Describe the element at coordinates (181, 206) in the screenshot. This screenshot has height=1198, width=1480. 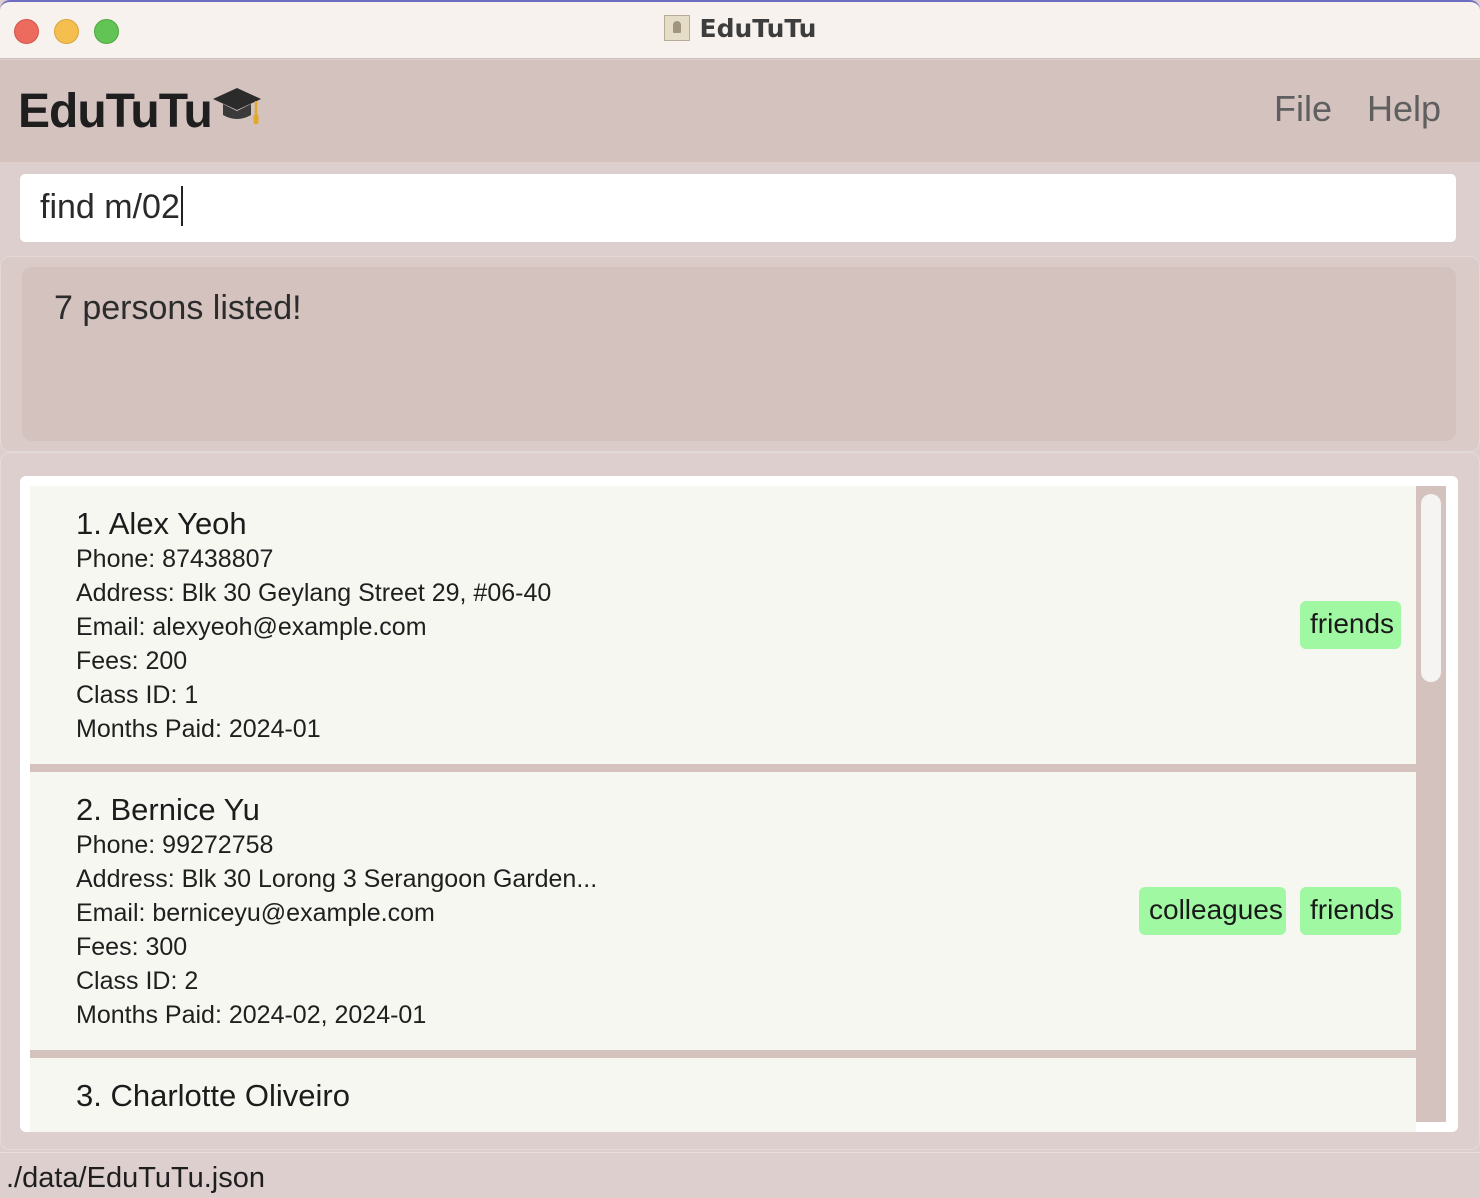
I see `text-caret` at that location.